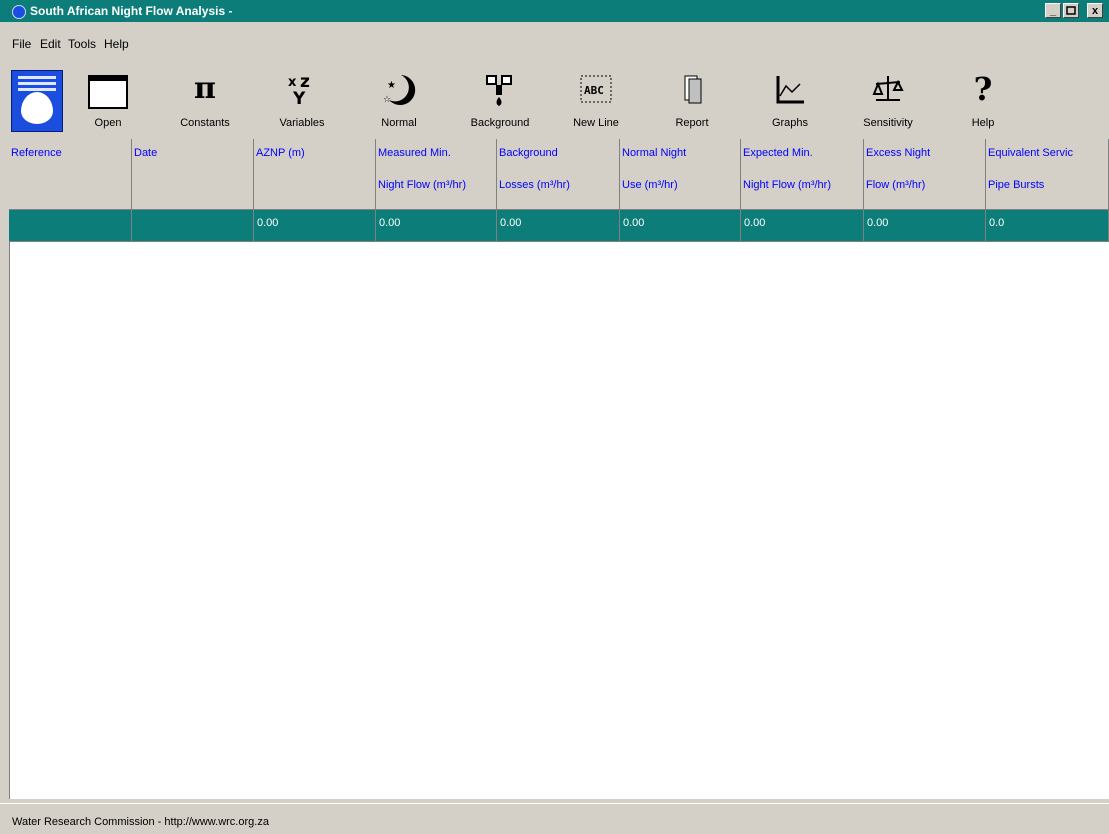  Describe the element at coordinates (399, 89) in the screenshot. I see `moon-stars-icon: ★ ☆` at that location.